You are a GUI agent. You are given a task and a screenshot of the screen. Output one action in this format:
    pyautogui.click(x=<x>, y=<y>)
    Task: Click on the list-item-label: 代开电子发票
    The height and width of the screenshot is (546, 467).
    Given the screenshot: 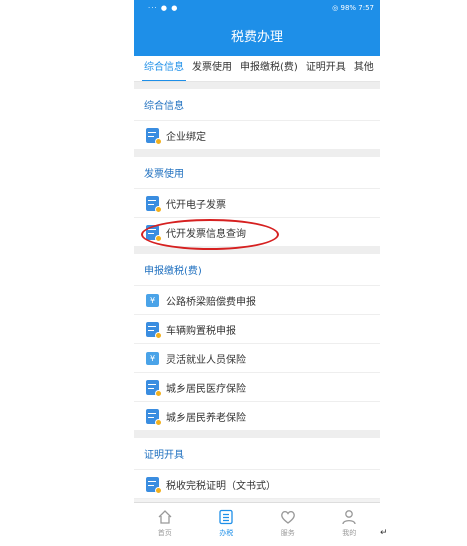 What is the action you would take?
    pyautogui.click(x=196, y=205)
    